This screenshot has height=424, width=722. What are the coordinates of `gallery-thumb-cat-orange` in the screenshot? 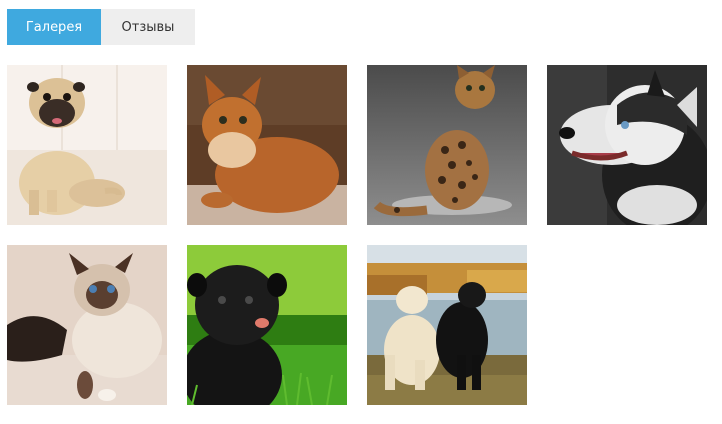 It's located at (267, 145).